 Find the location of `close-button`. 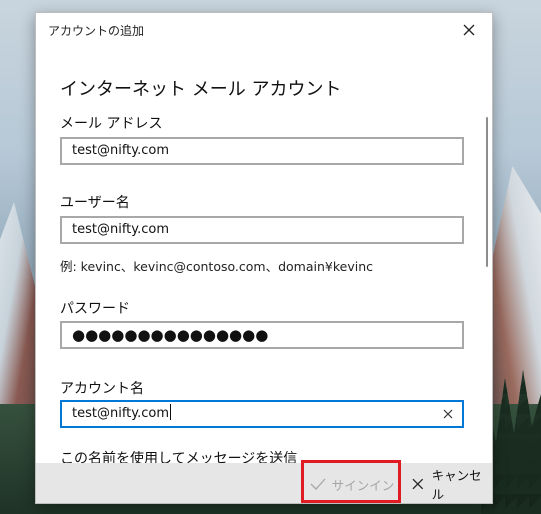

close-button is located at coordinates (469, 30).